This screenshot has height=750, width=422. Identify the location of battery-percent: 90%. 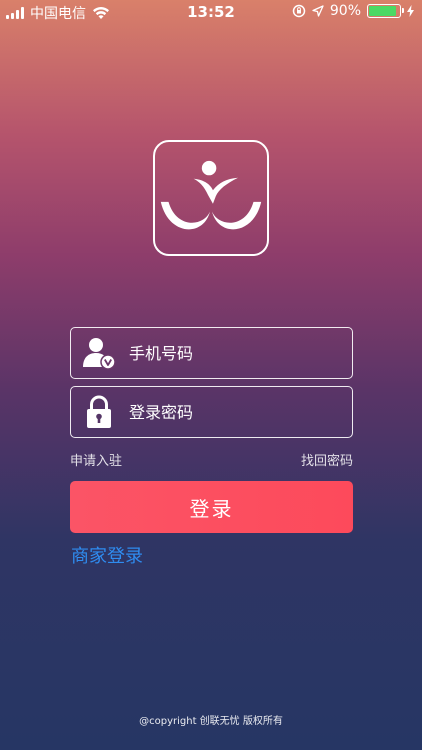
(345, 11).